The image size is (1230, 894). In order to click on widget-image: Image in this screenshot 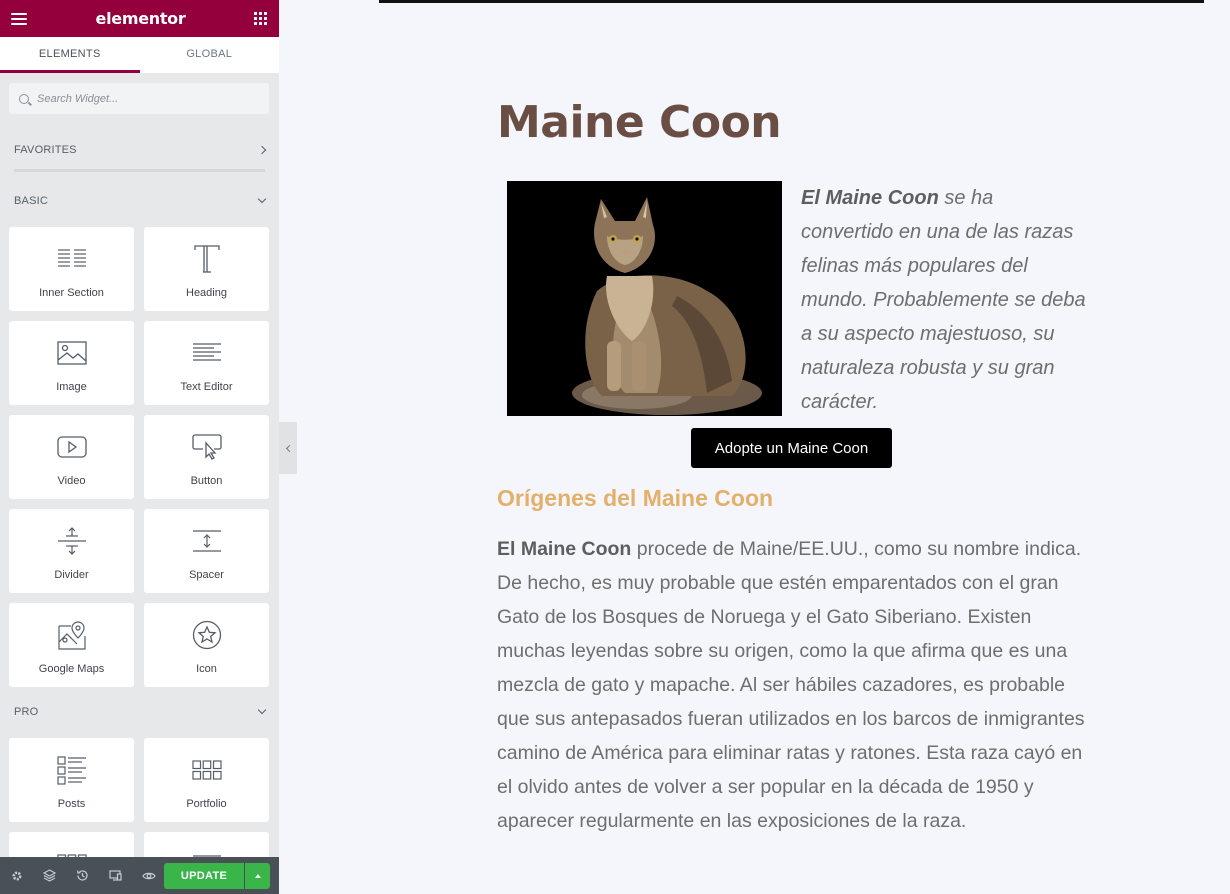, I will do `click(71, 363)`.